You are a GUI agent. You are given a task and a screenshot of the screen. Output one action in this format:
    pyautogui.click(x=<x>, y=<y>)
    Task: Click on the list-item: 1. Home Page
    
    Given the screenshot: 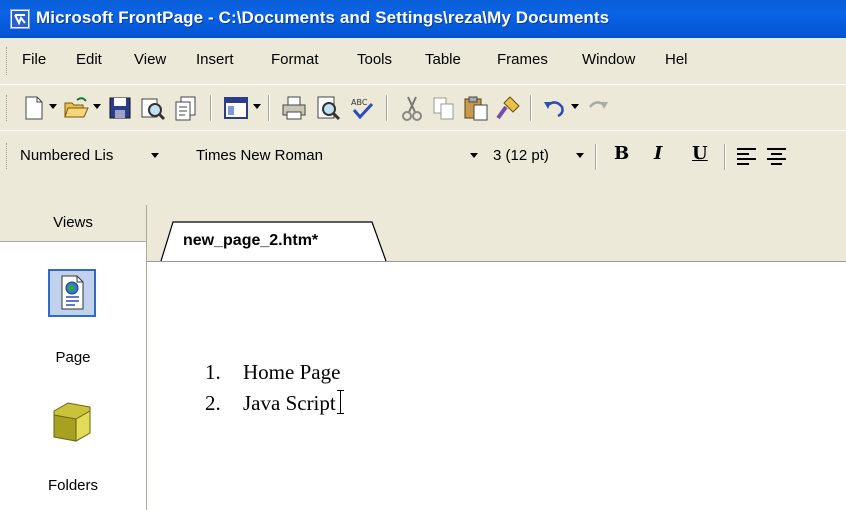 What is the action you would take?
    pyautogui.click(x=275, y=374)
    